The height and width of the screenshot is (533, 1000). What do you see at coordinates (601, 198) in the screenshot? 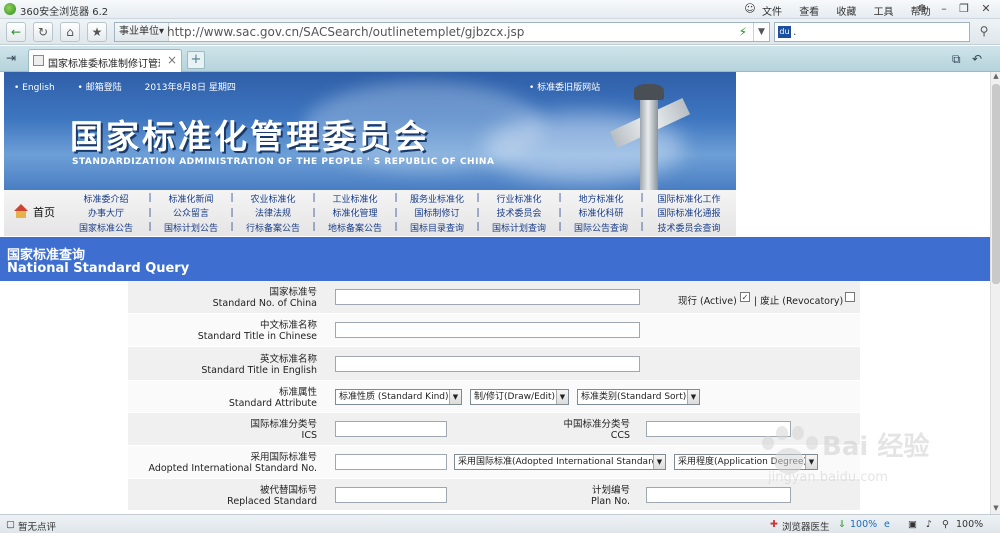
I see `menu-item: 地方标准化` at bounding box center [601, 198].